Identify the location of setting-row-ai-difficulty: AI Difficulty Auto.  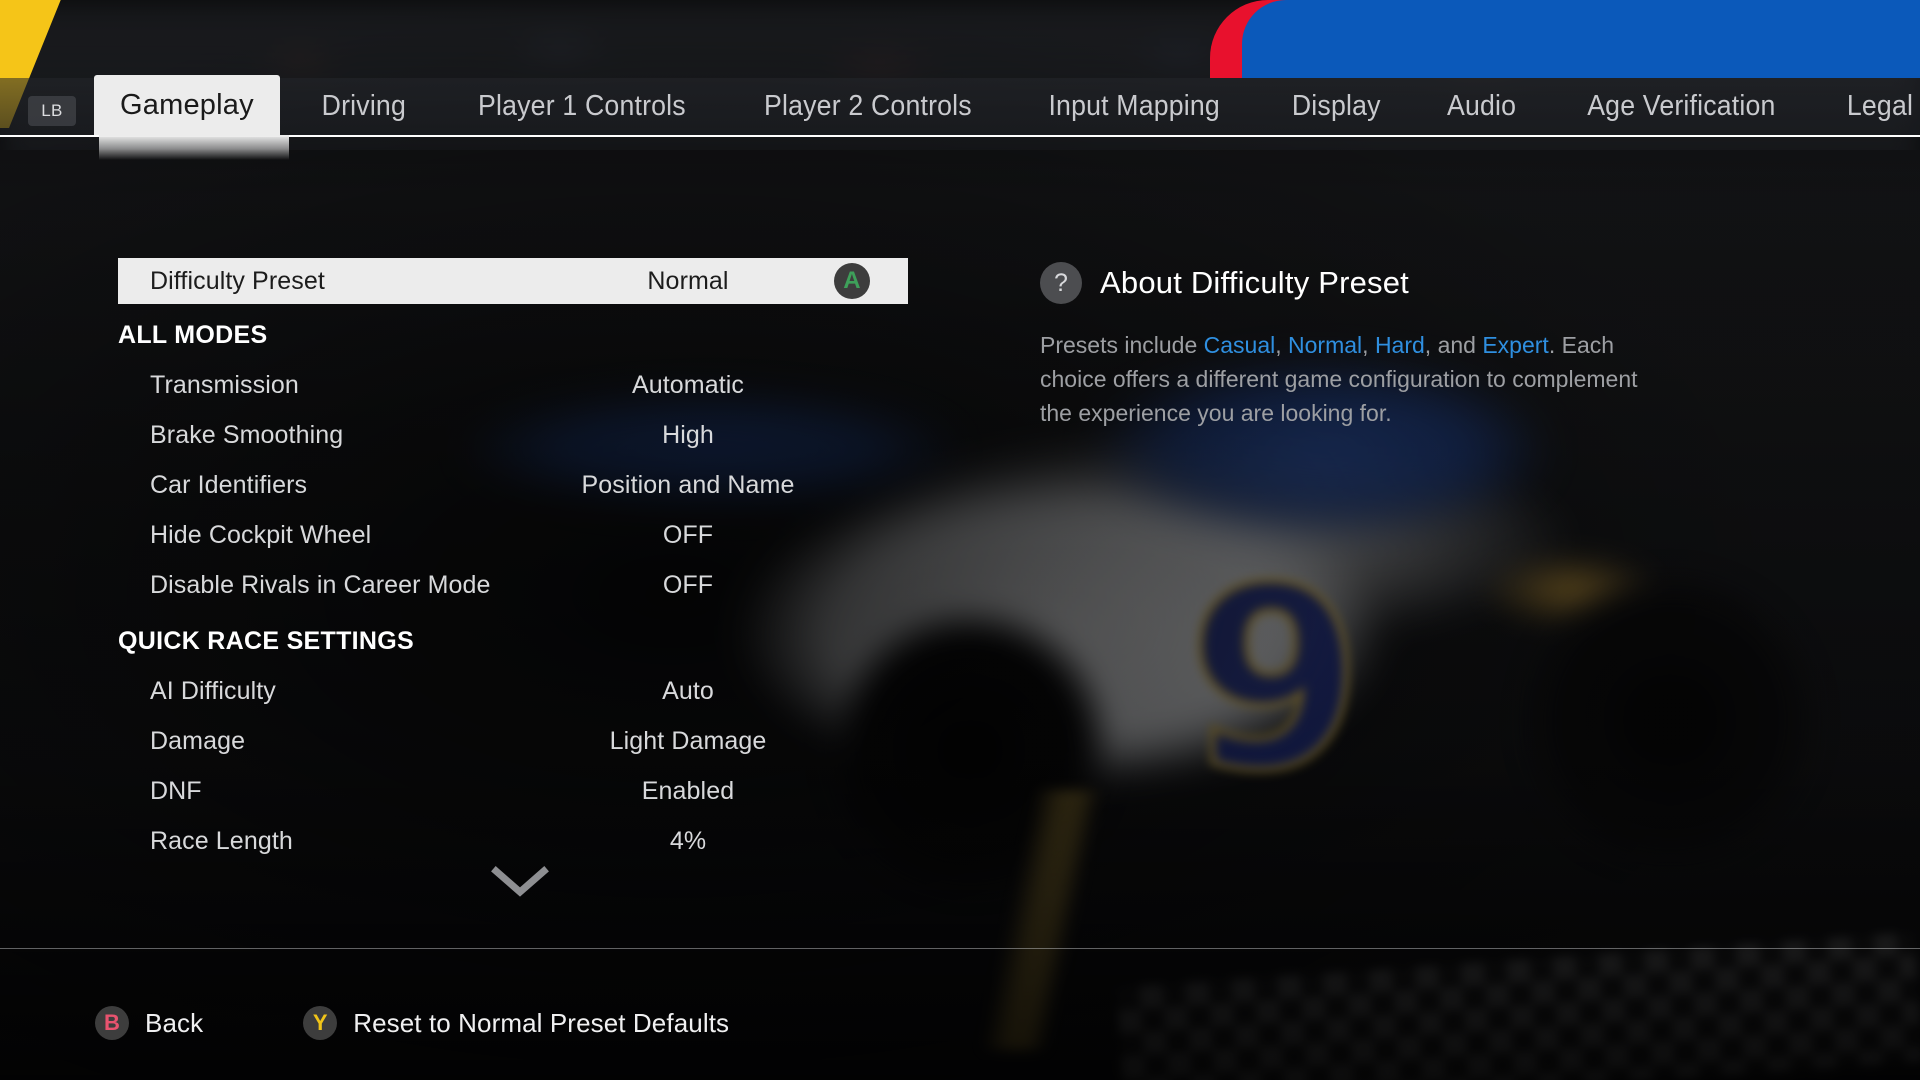
(513, 691).